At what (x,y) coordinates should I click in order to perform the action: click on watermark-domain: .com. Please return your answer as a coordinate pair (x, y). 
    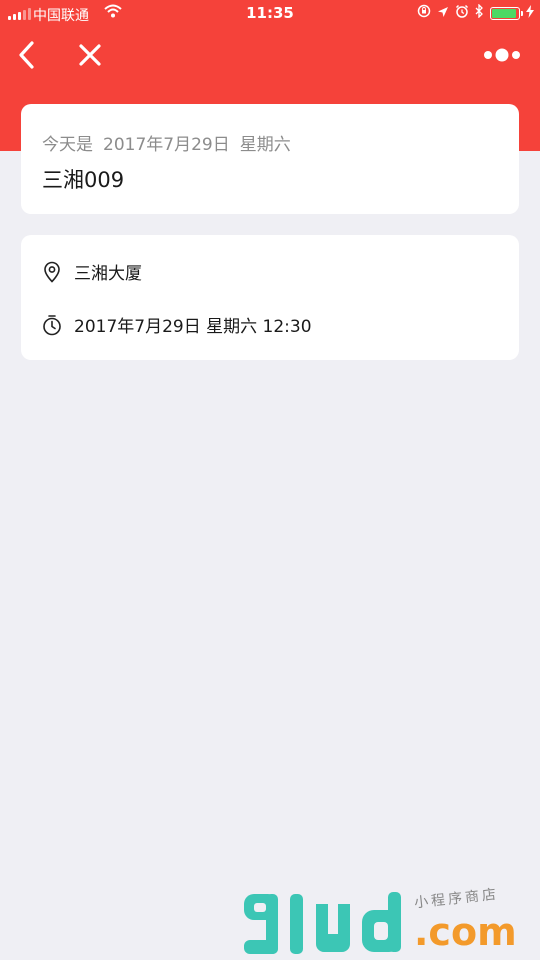
    Looking at the image, I should click on (465, 932).